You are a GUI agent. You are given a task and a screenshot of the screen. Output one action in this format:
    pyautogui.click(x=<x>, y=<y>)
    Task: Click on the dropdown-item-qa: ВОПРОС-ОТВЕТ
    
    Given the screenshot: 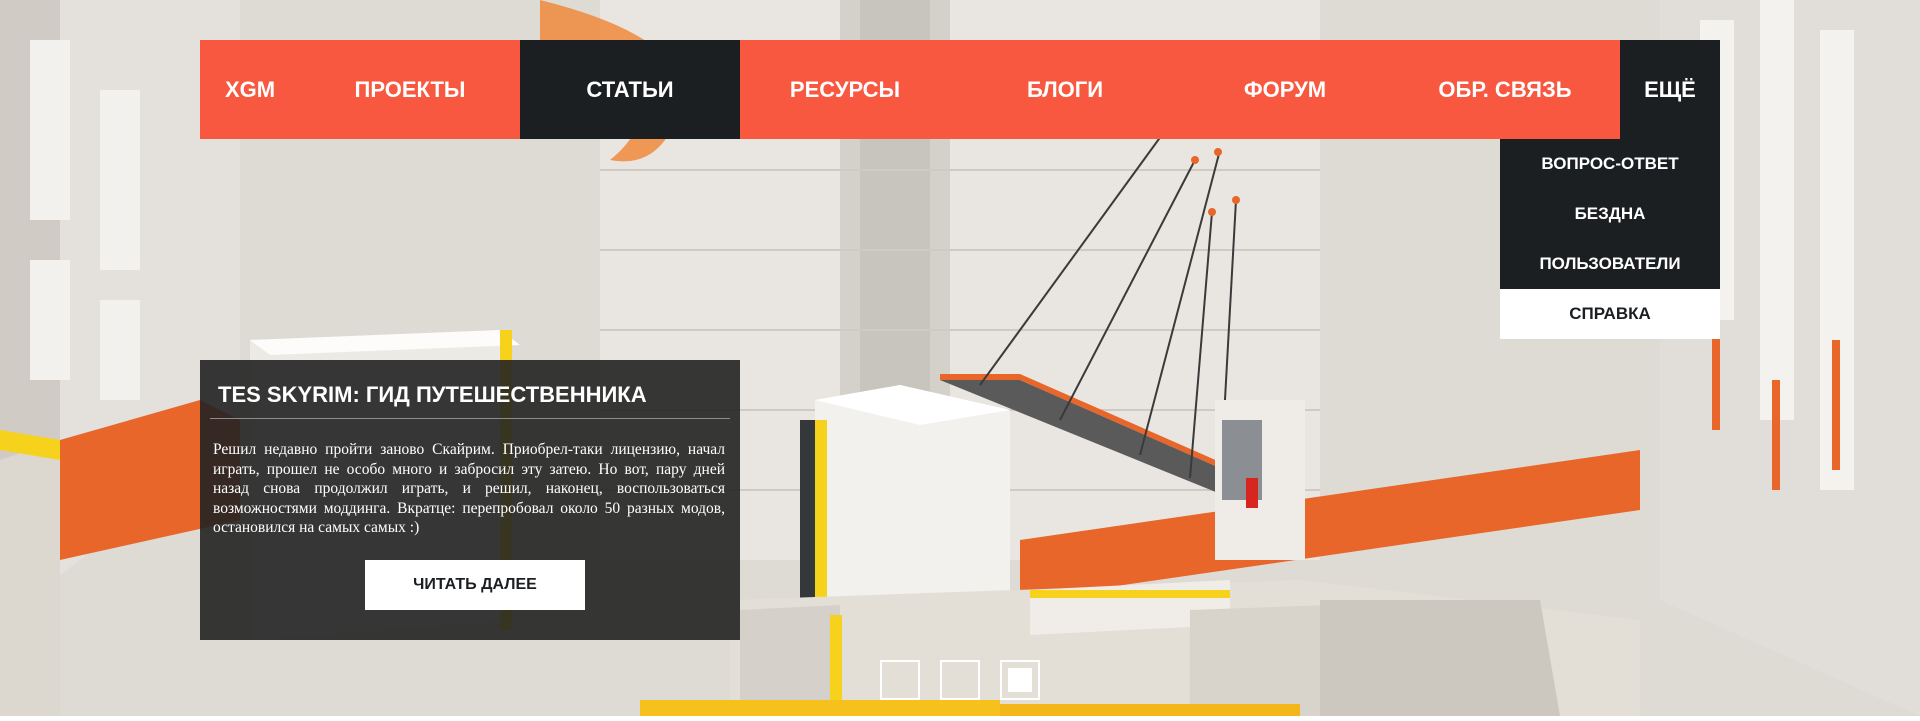 What is the action you would take?
    pyautogui.click(x=1610, y=164)
    